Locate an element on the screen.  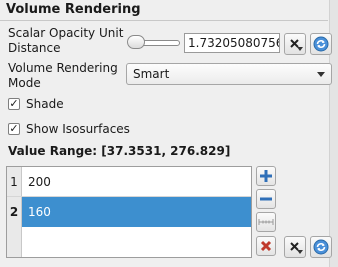
rendering-mode-selected: Smart is located at coordinates (151, 74).